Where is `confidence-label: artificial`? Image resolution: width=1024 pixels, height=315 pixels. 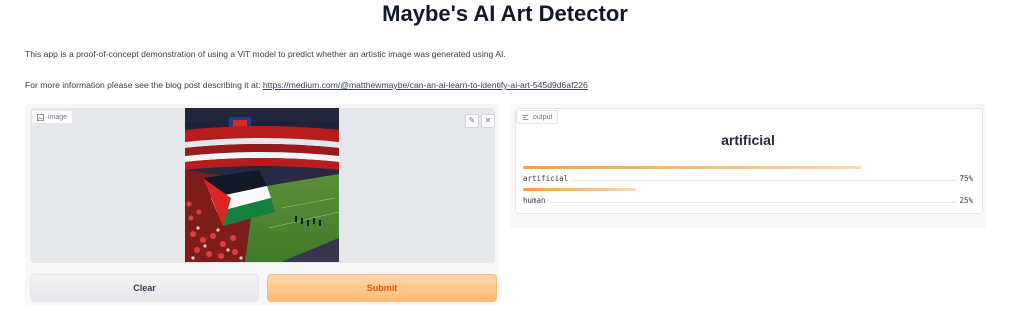
confidence-label: artificial is located at coordinates (546, 178).